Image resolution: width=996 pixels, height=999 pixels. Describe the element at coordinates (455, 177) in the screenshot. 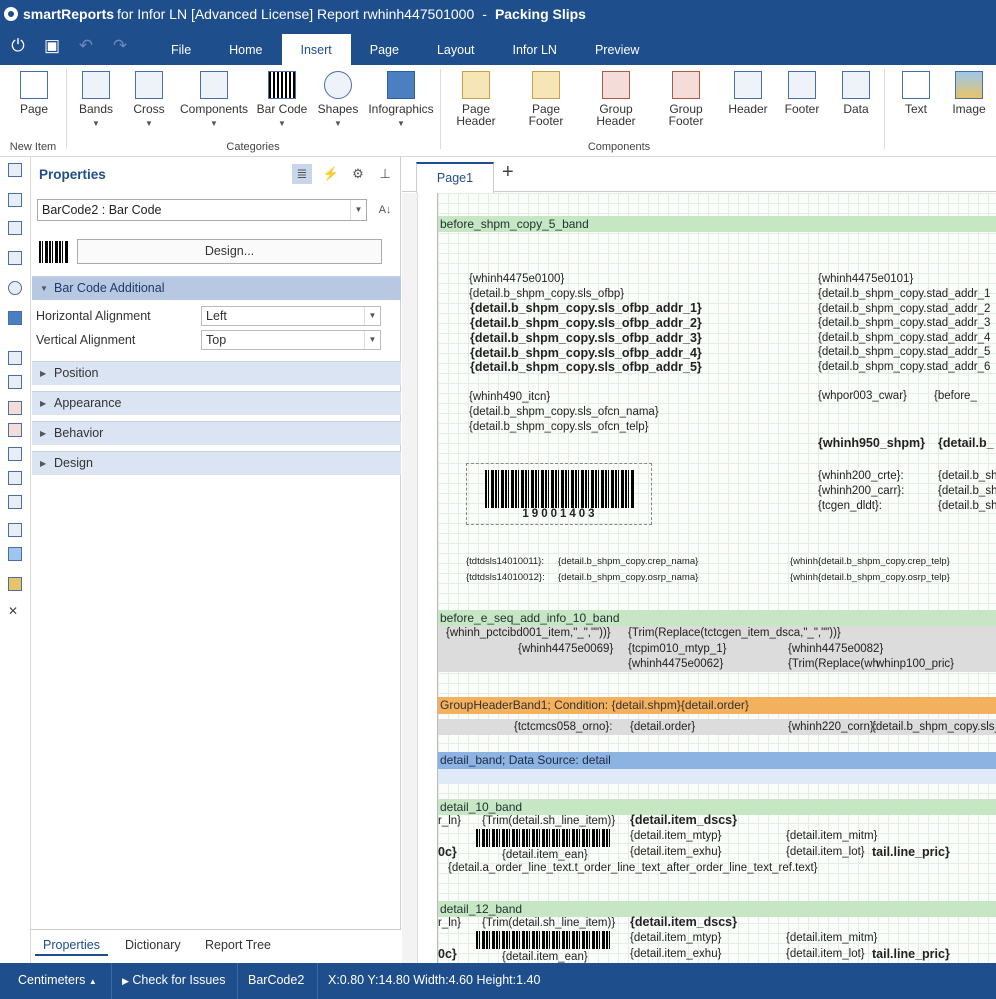

I see `tab-page1: Page1` at that location.